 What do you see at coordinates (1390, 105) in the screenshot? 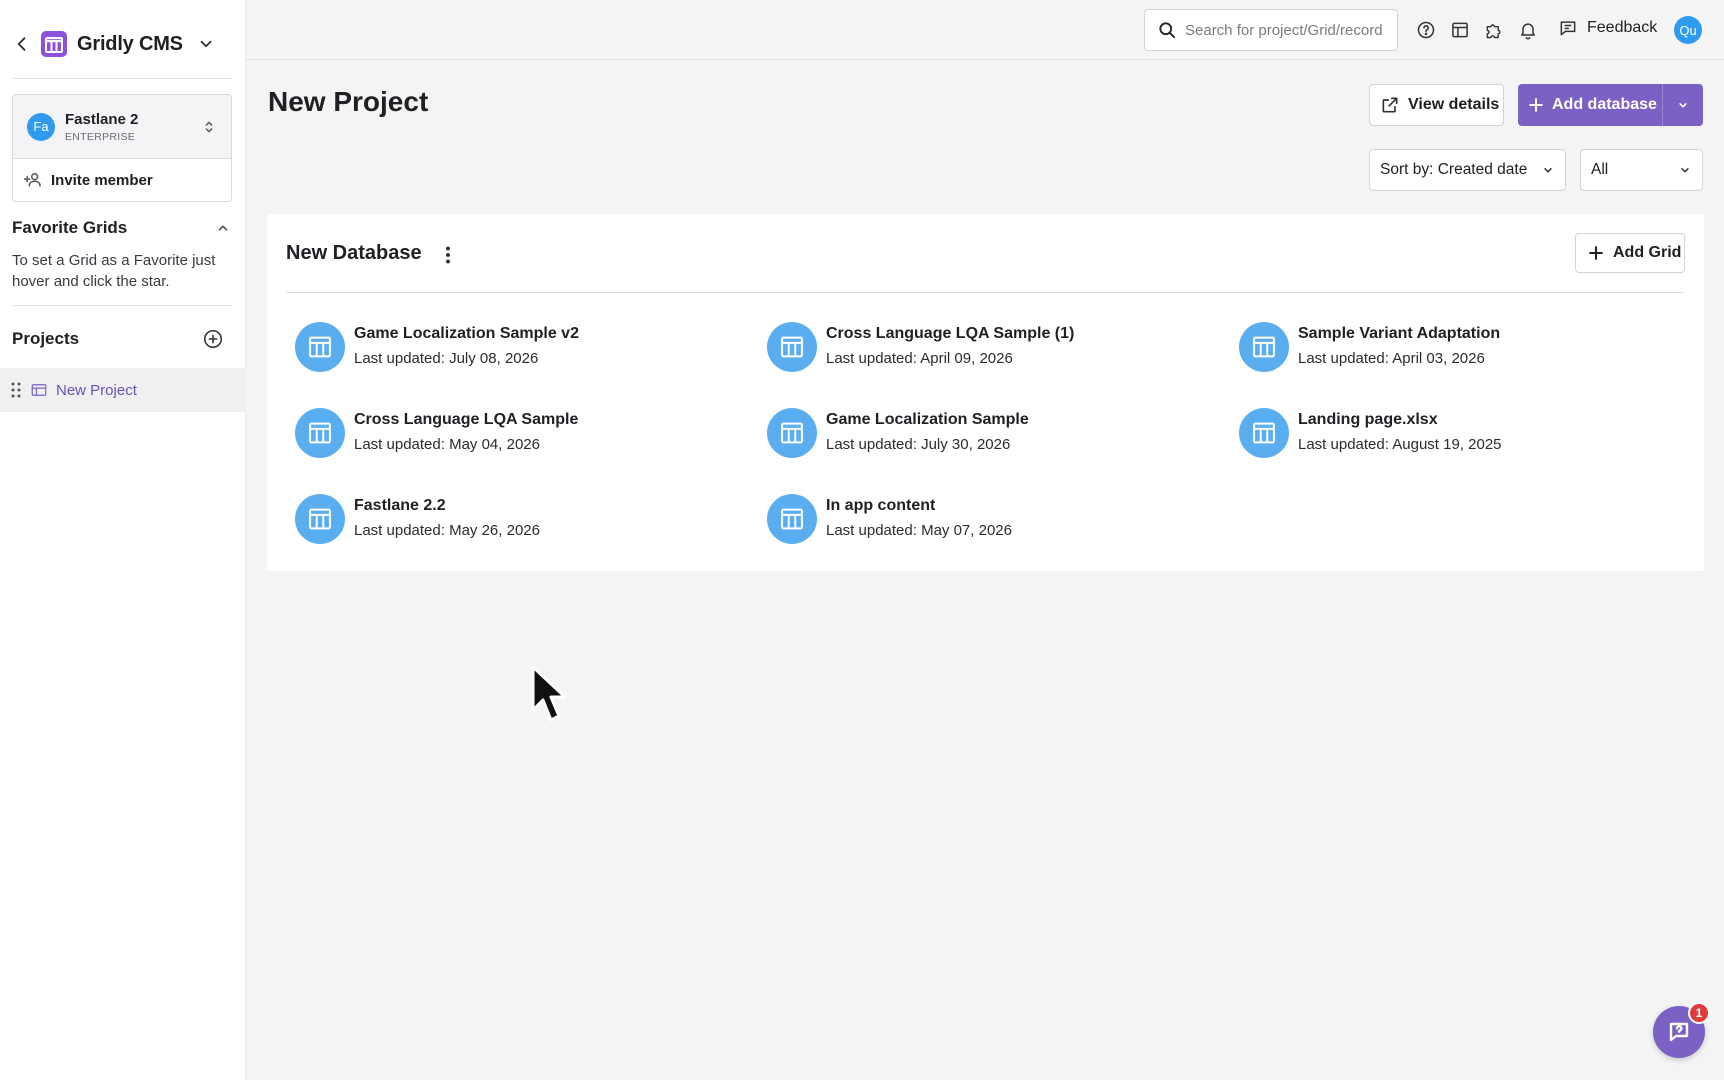
I see `external-link-icon` at bounding box center [1390, 105].